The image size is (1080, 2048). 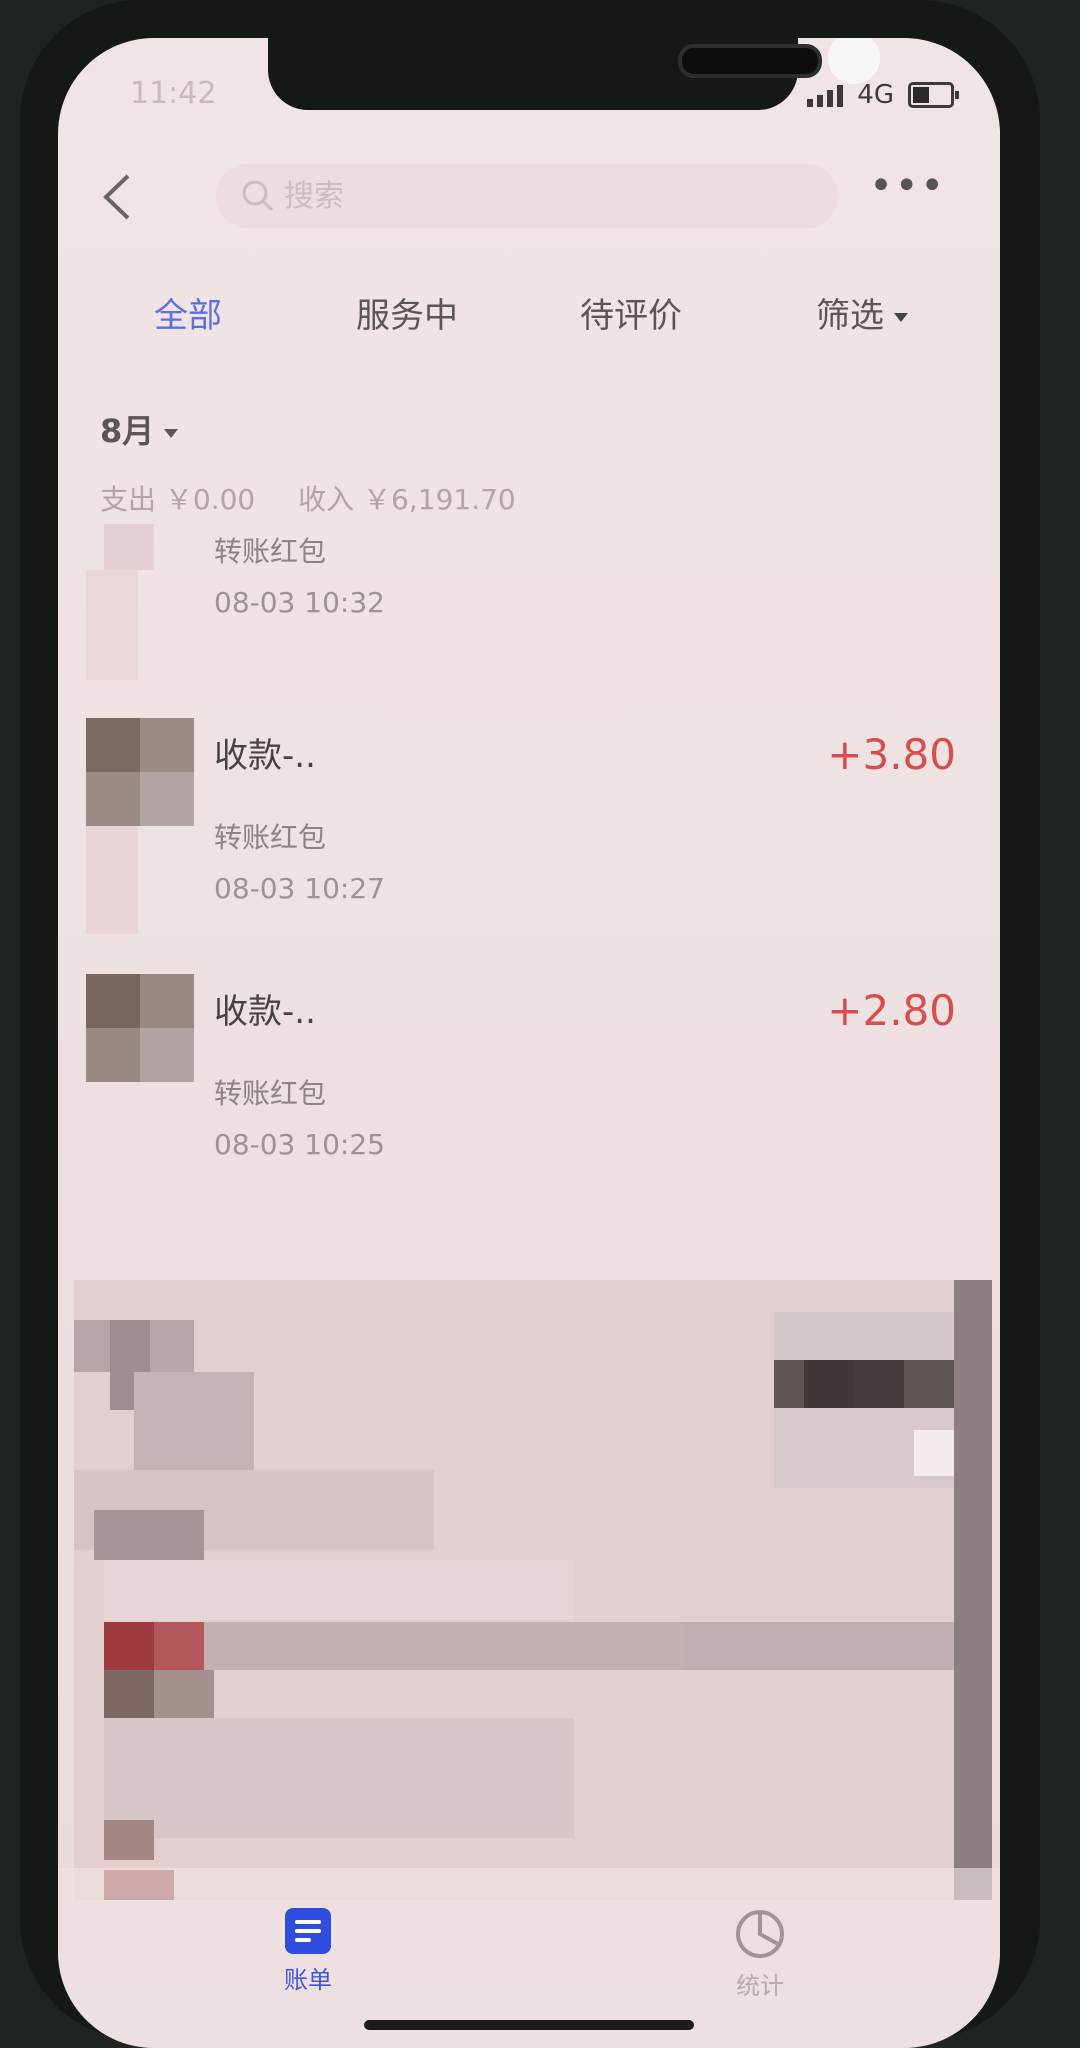 I want to click on tab-all: 全部, so click(x=188, y=312).